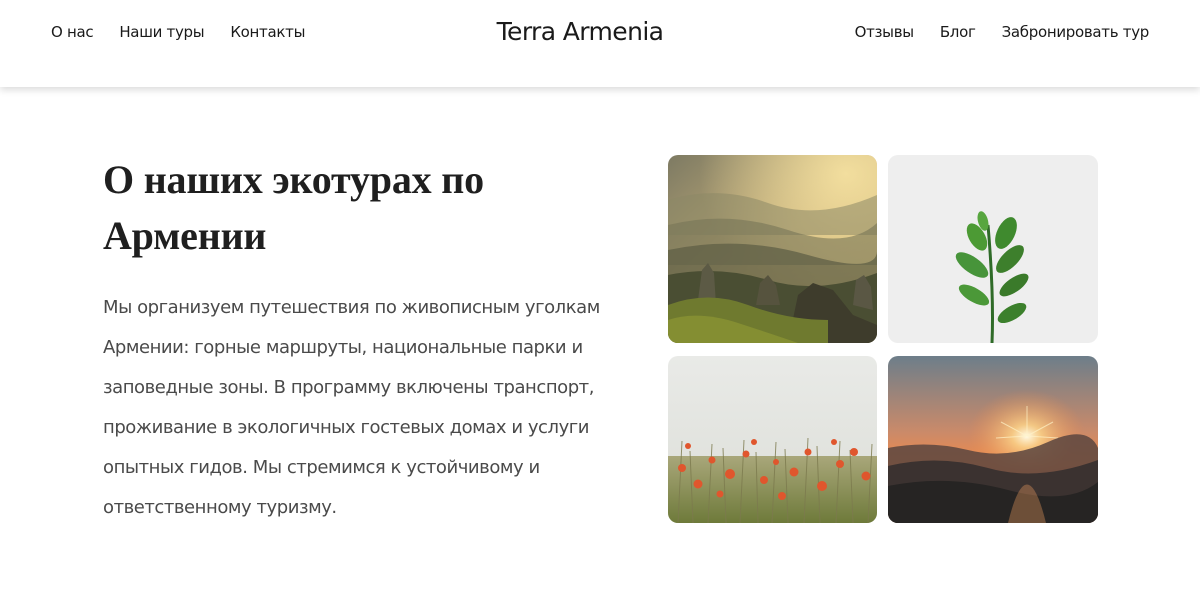  I want to click on nav-right: Отзывы Блог Забронировать тур, so click(1002, 32).